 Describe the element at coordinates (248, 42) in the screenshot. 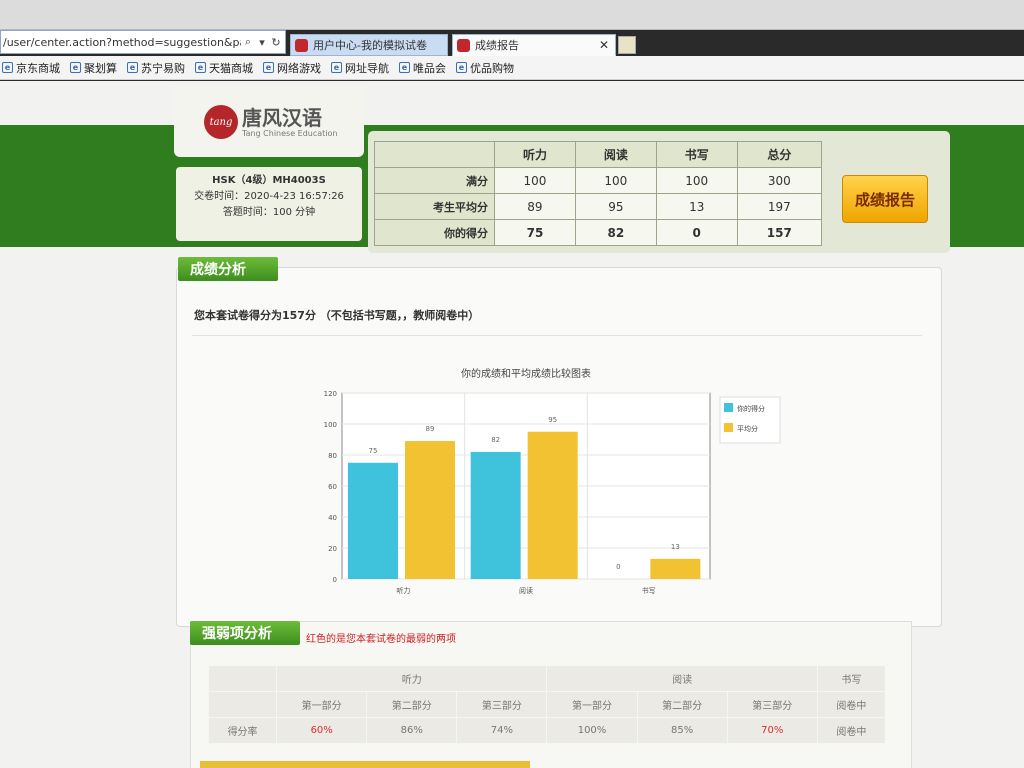

I see `search-icon: ⌕` at that location.